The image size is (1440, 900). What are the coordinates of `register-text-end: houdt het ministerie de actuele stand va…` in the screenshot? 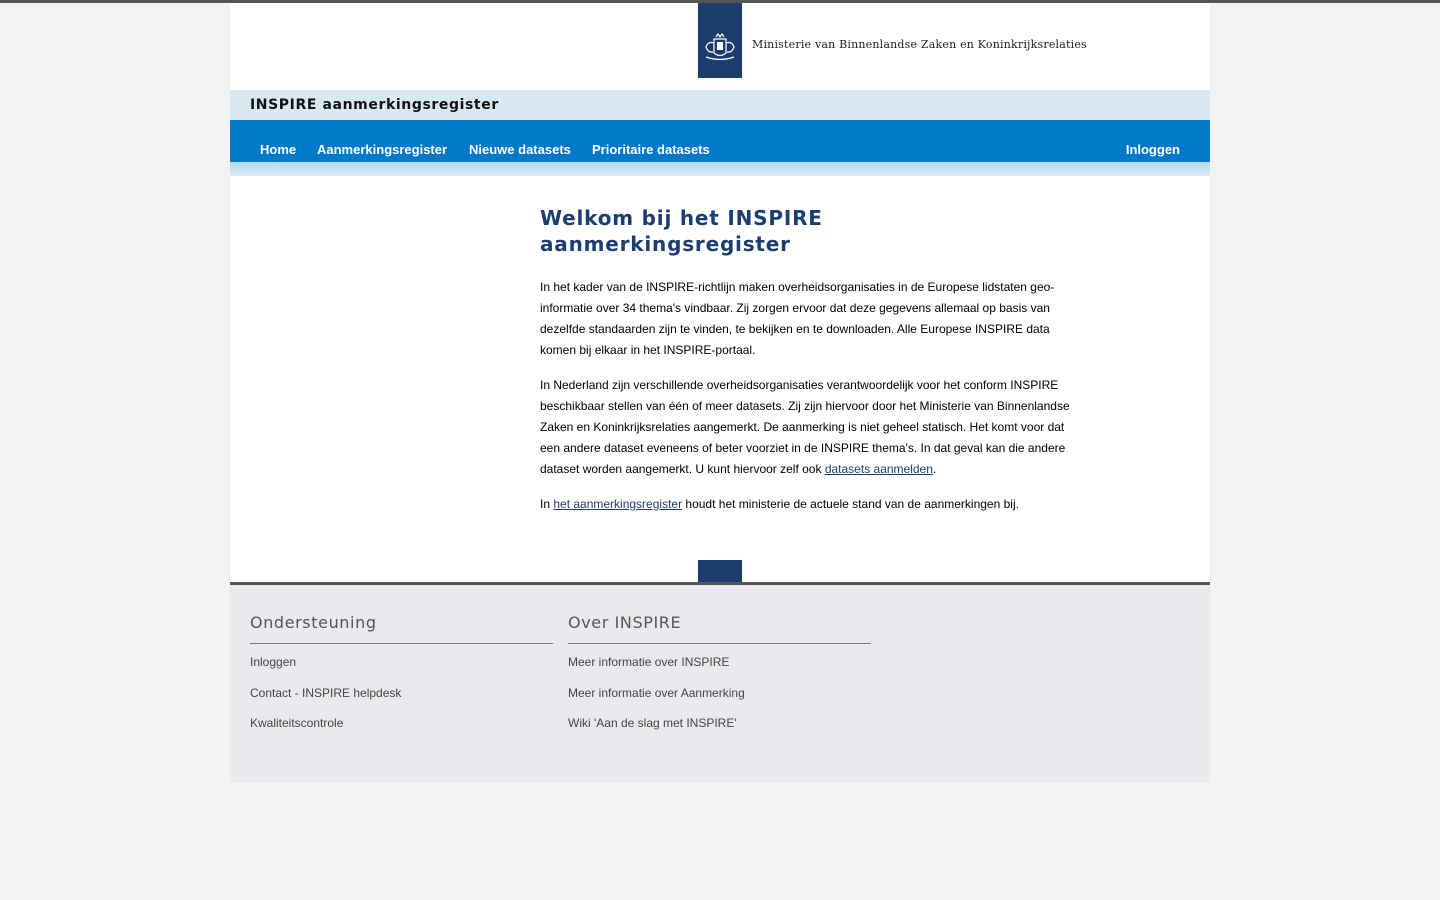 It's located at (850, 504).